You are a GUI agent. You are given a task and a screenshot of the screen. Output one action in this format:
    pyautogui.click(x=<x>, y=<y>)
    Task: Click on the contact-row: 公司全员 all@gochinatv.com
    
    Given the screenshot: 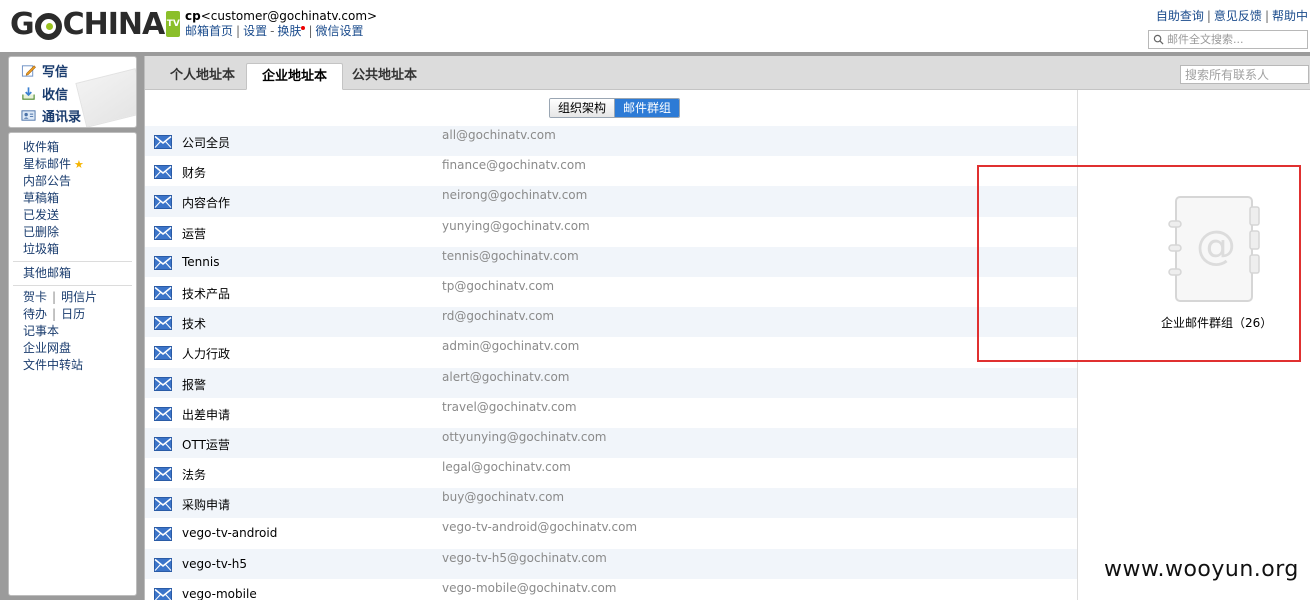 What is the action you would take?
    pyautogui.click(x=611, y=141)
    